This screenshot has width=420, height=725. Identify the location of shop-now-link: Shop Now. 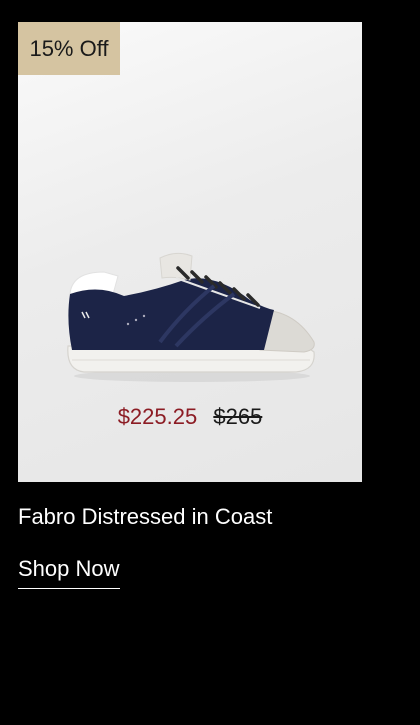
(69, 572).